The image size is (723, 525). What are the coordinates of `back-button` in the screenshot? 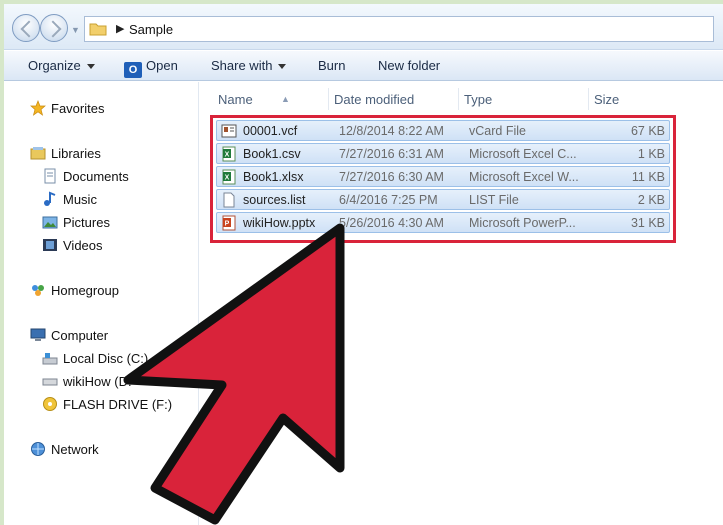 It's located at (26, 28).